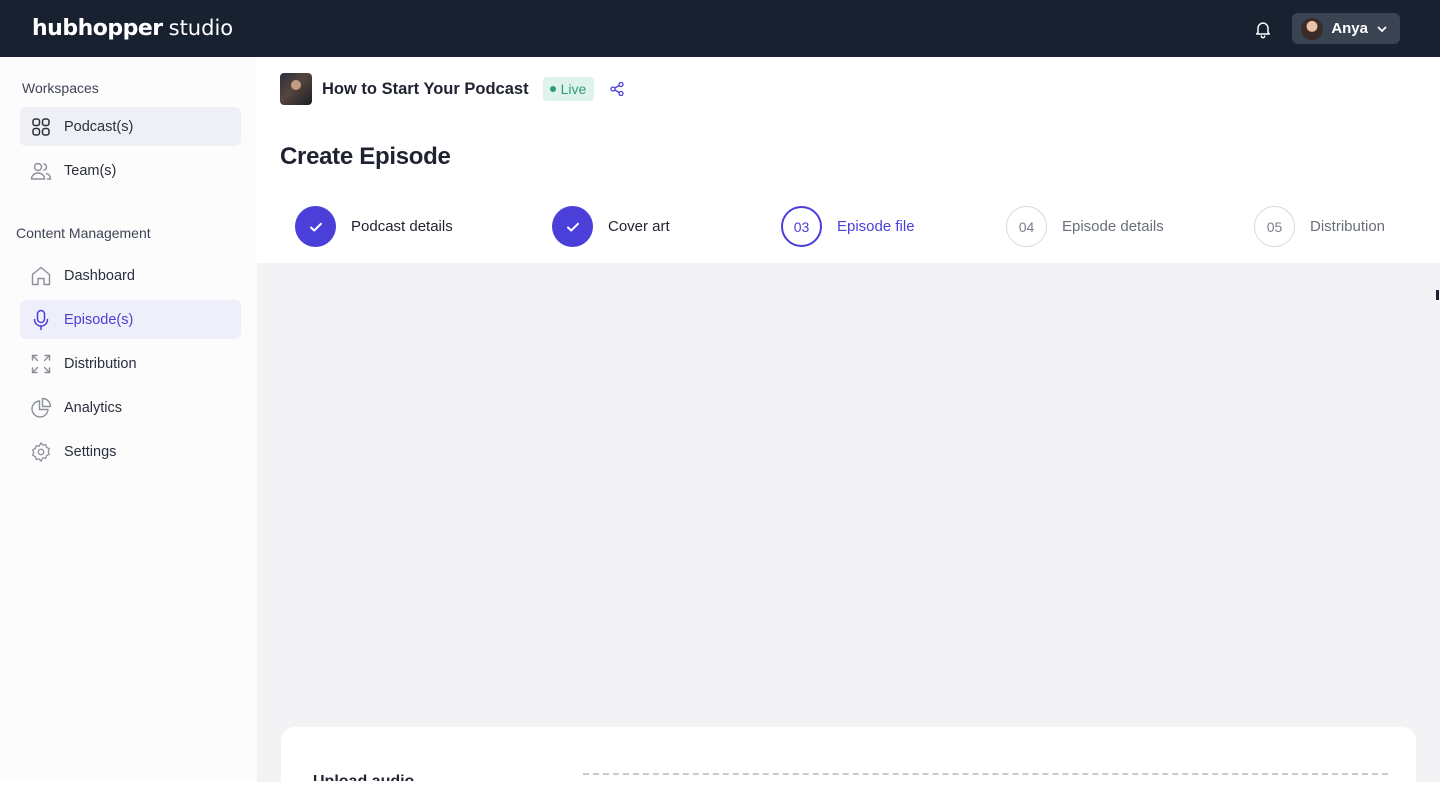 Image resolution: width=1440 pixels, height=797 pixels. I want to click on sidebar-section-workspaces: Workspaces, so click(60, 88).